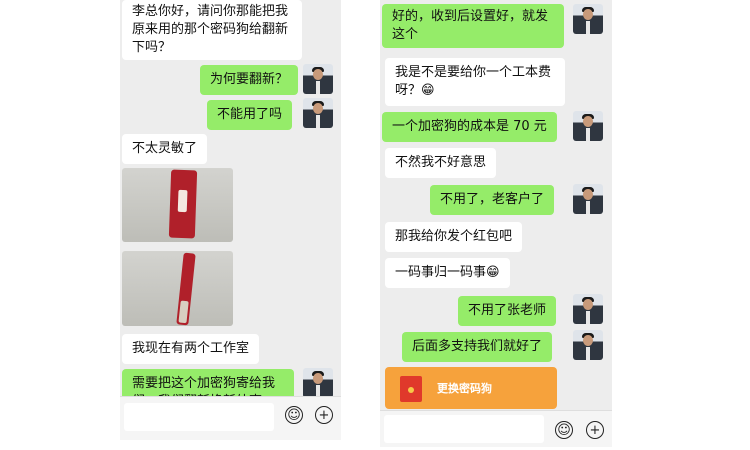 Image resolution: width=750 pixels, height=450 pixels. I want to click on message-text: 我现在有两个工作室, so click(191, 348).